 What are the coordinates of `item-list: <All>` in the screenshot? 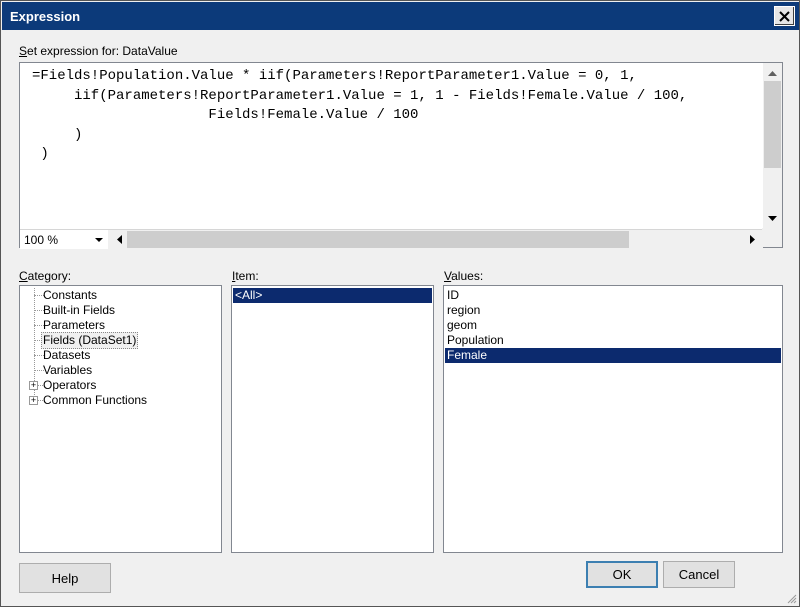 It's located at (332, 419).